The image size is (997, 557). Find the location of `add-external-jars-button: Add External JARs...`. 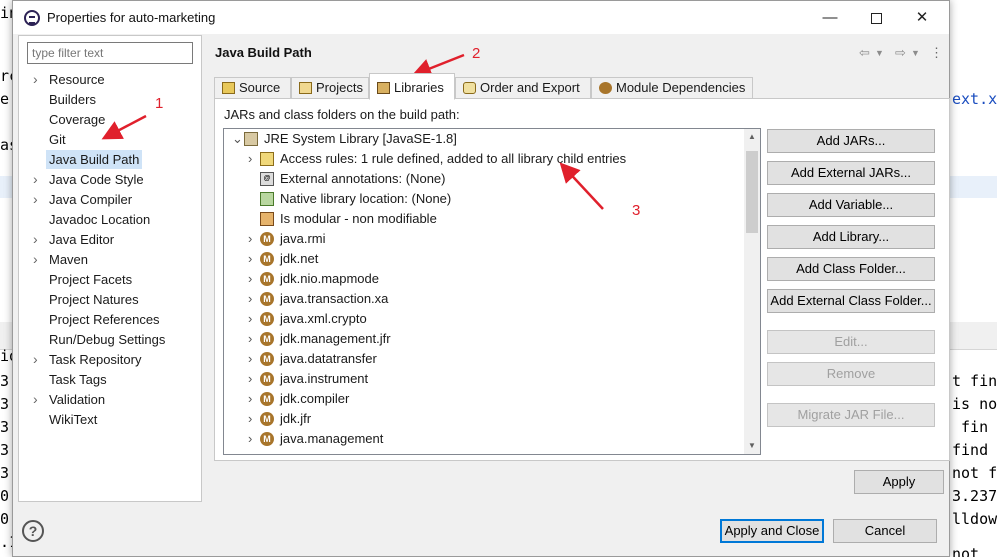

add-external-jars-button: Add External JARs... is located at coordinates (851, 173).